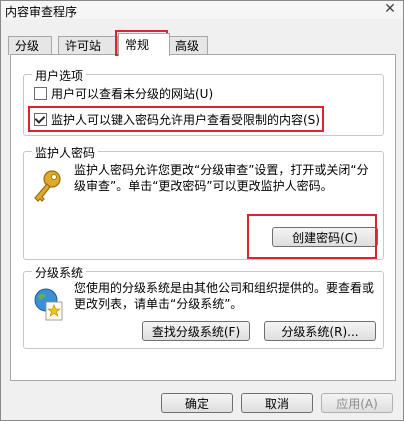 The width and height of the screenshot is (404, 421). What do you see at coordinates (390, 9) in the screenshot?
I see `close-icon: ✕` at bounding box center [390, 9].